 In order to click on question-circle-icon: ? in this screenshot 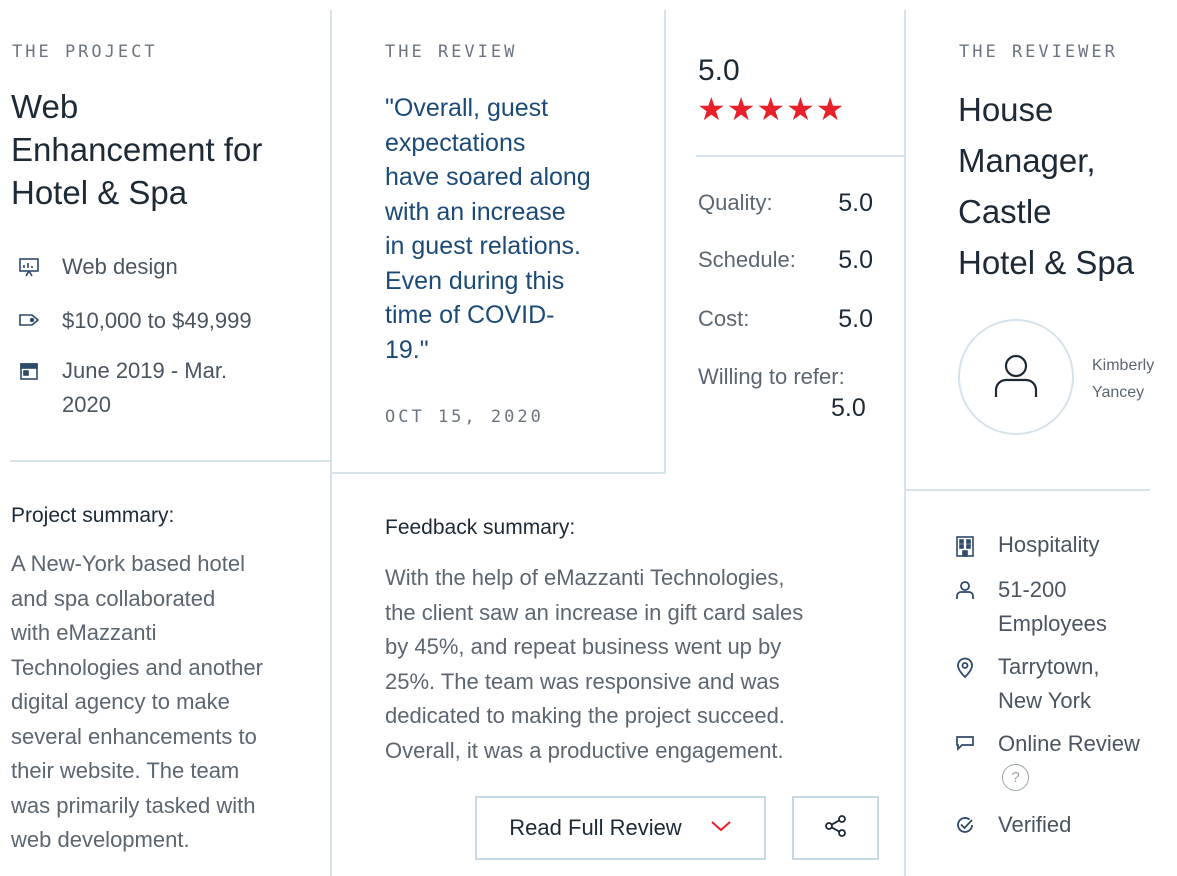, I will do `click(1015, 777)`.